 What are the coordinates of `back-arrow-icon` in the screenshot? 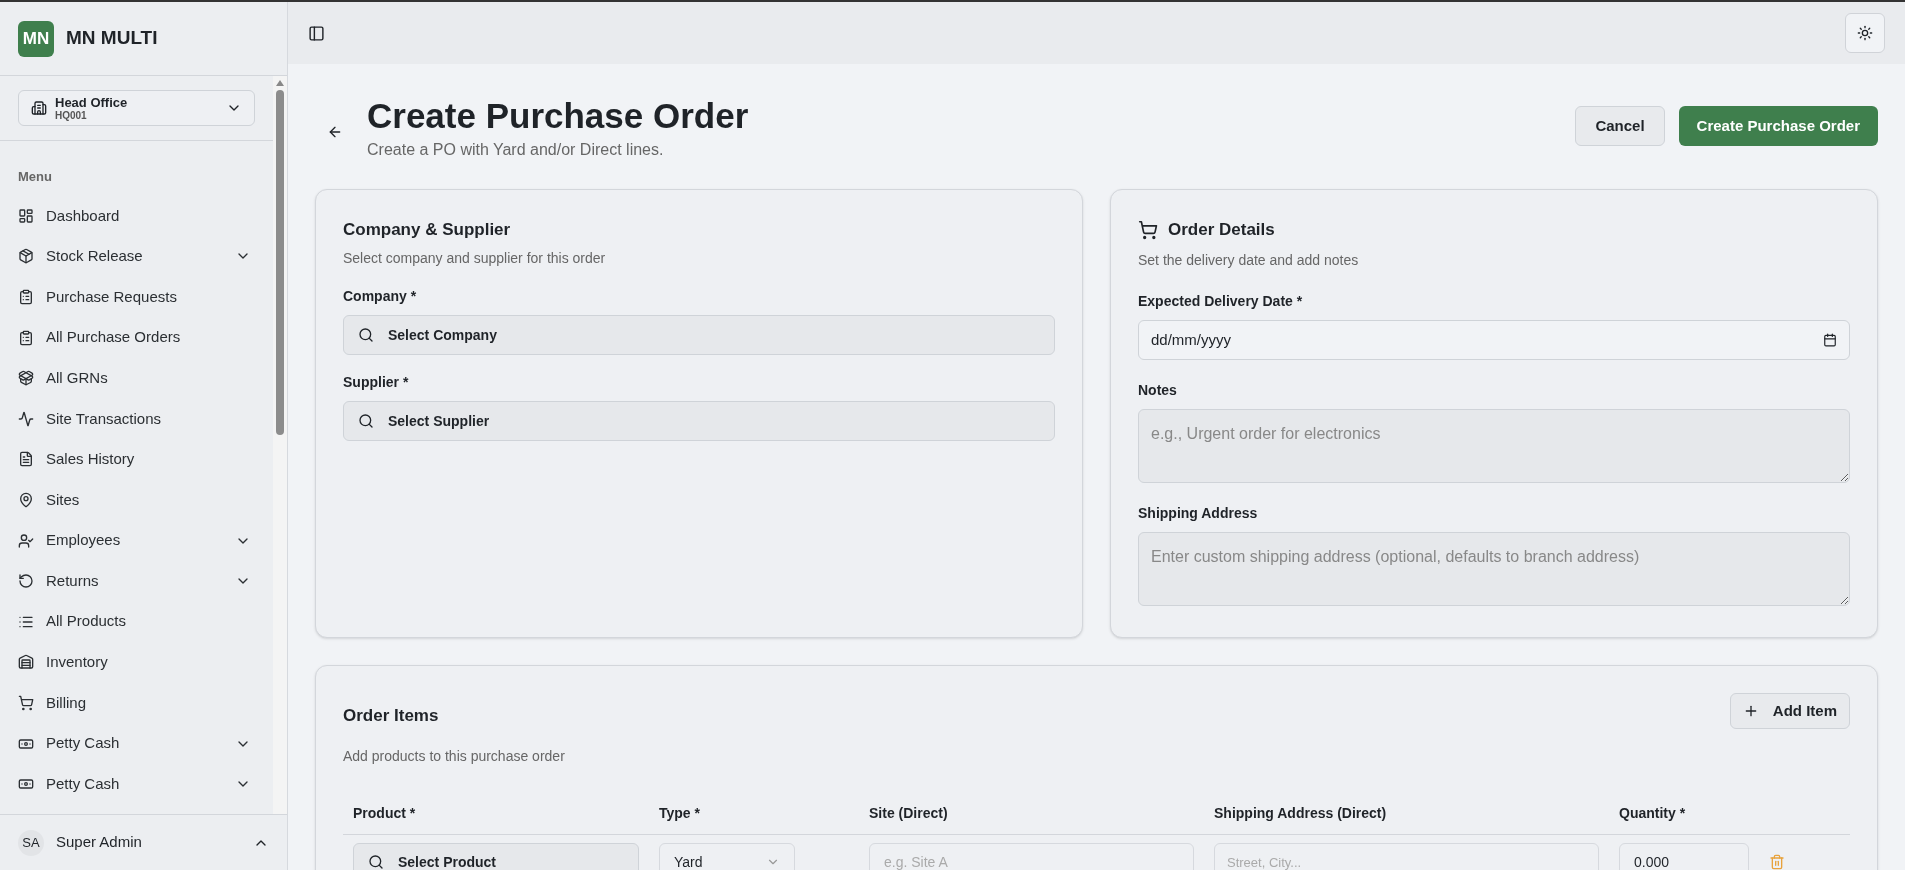 It's located at (335, 132).